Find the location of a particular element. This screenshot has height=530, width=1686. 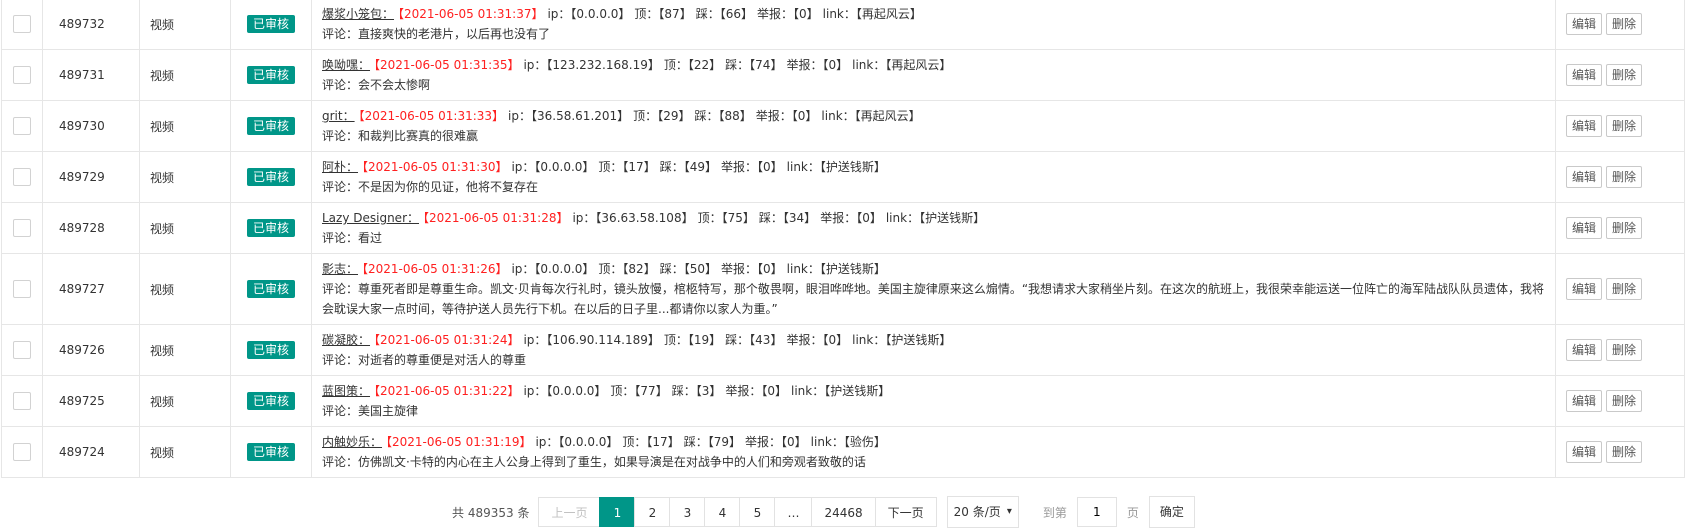

comment-username: 阿朴： is located at coordinates (340, 167).